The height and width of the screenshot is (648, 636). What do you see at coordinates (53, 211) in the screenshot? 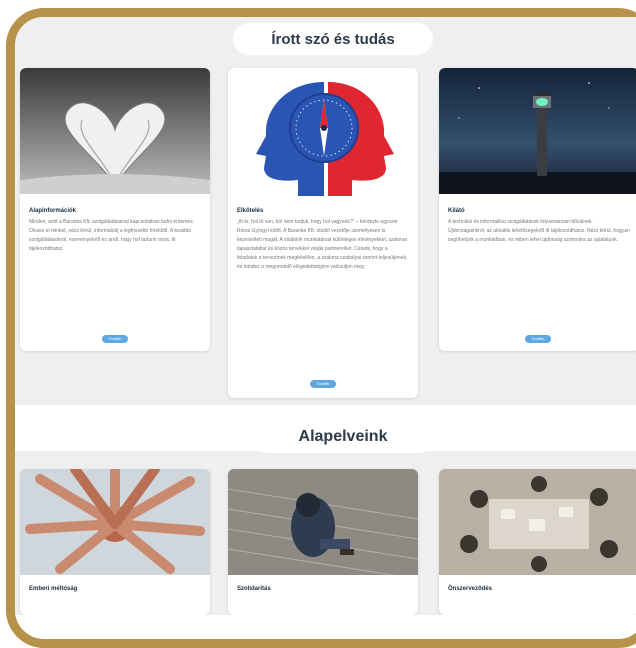
I see `card-title: Alapinformációk` at bounding box center [53, 211].